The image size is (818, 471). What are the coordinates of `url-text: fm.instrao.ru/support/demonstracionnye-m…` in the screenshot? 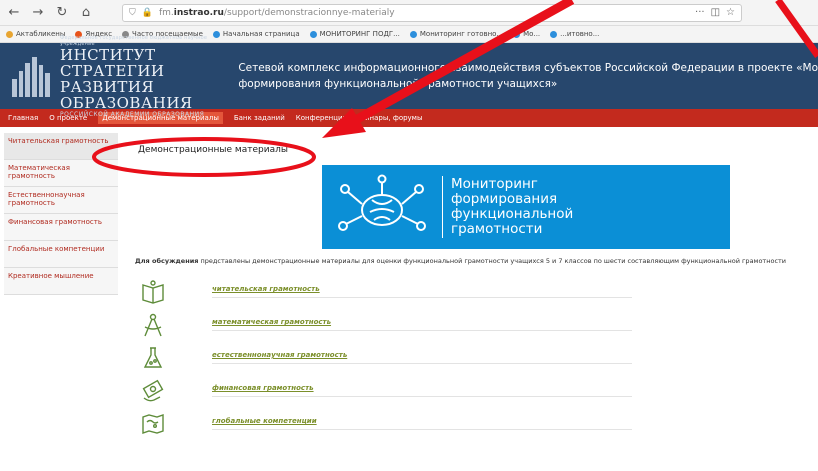 It's located at (276, 12).